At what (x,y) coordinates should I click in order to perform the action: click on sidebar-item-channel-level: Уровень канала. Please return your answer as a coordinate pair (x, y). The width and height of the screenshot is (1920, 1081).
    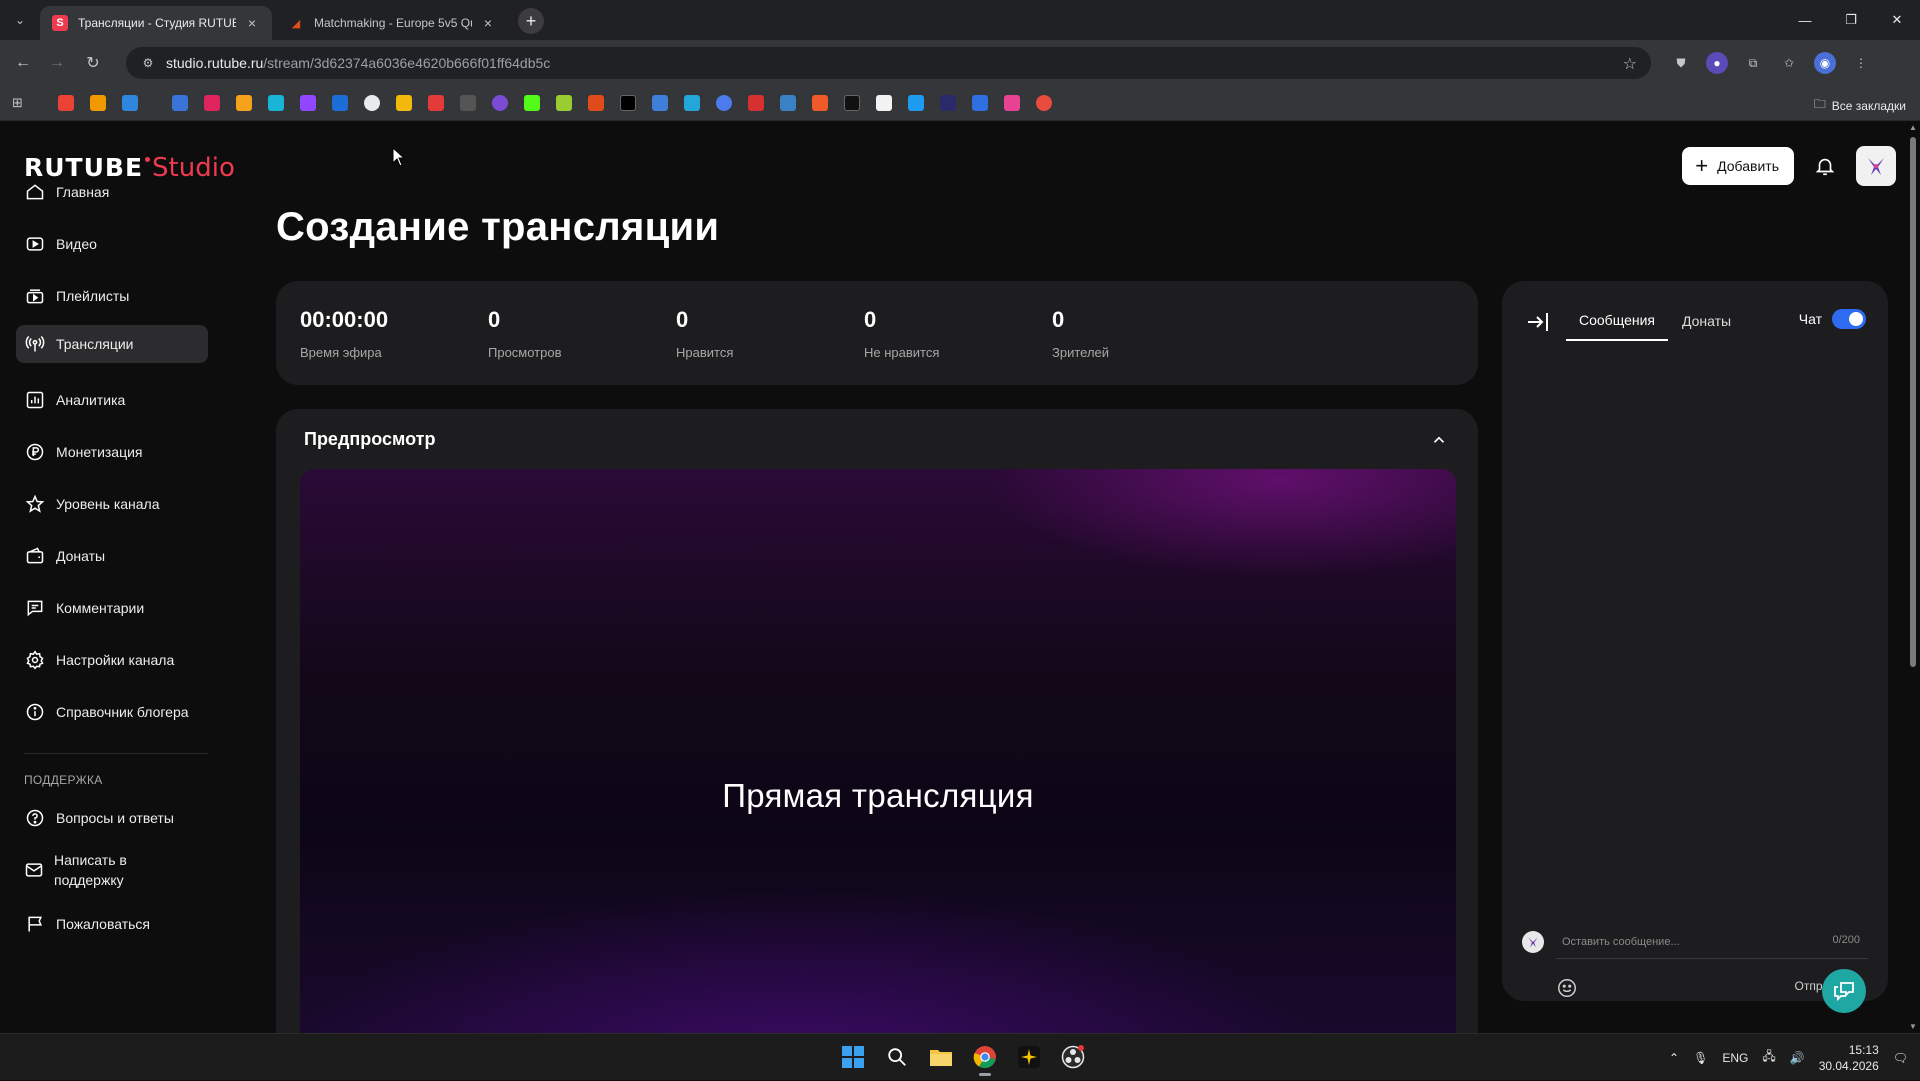
    Looking at the image, I should click on (112, 504).